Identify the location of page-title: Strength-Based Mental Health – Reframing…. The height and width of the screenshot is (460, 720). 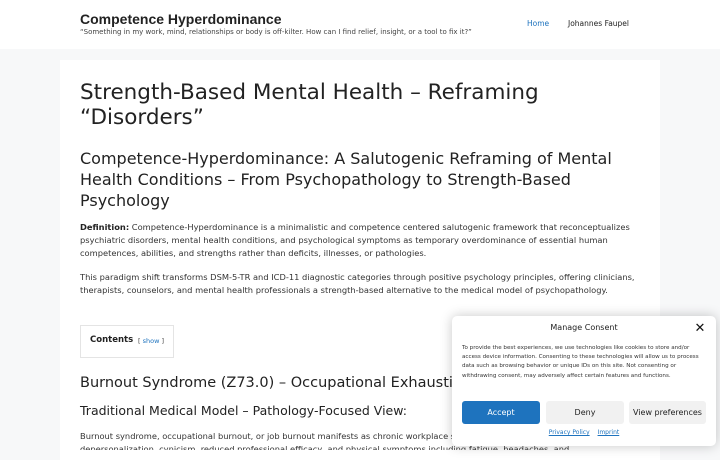
(309, 105).